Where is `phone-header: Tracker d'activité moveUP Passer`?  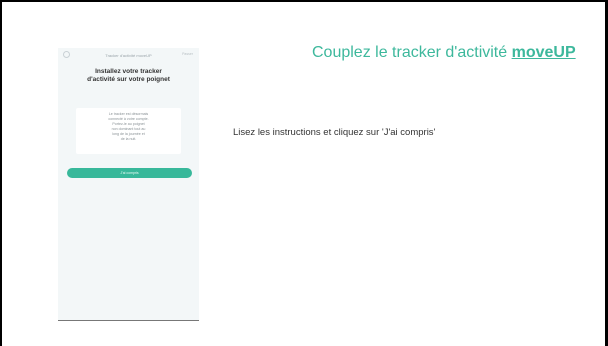 phone-header: Tracker d'activité moveUP Passer is located at coordinates (128, 55).